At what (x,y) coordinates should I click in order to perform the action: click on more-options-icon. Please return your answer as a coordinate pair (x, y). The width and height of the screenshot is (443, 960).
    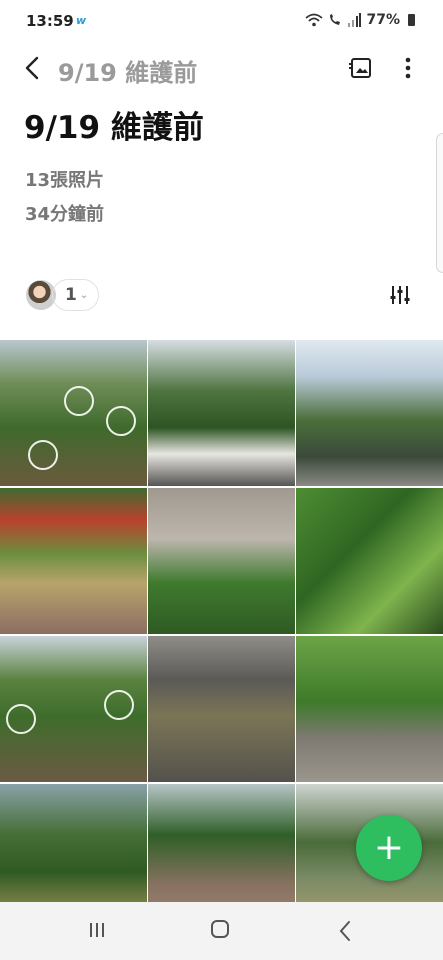
    Looking at the image, I should click on (408, 68).